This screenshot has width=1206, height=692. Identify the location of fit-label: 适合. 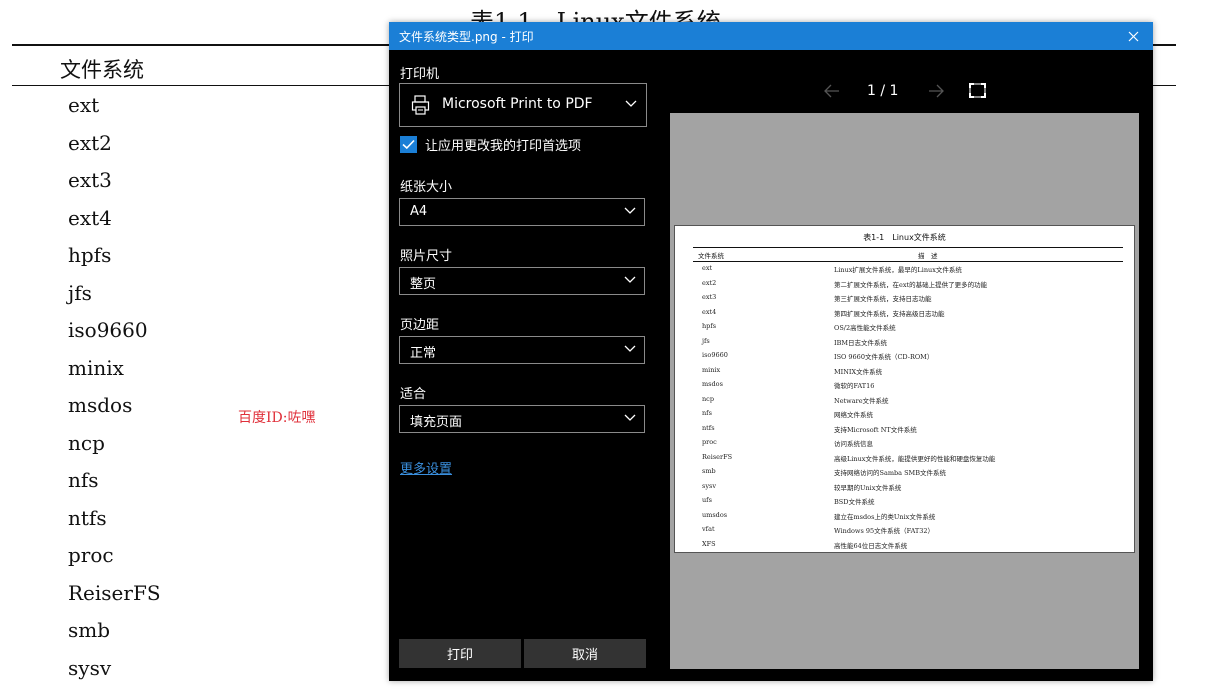
(413, 392).